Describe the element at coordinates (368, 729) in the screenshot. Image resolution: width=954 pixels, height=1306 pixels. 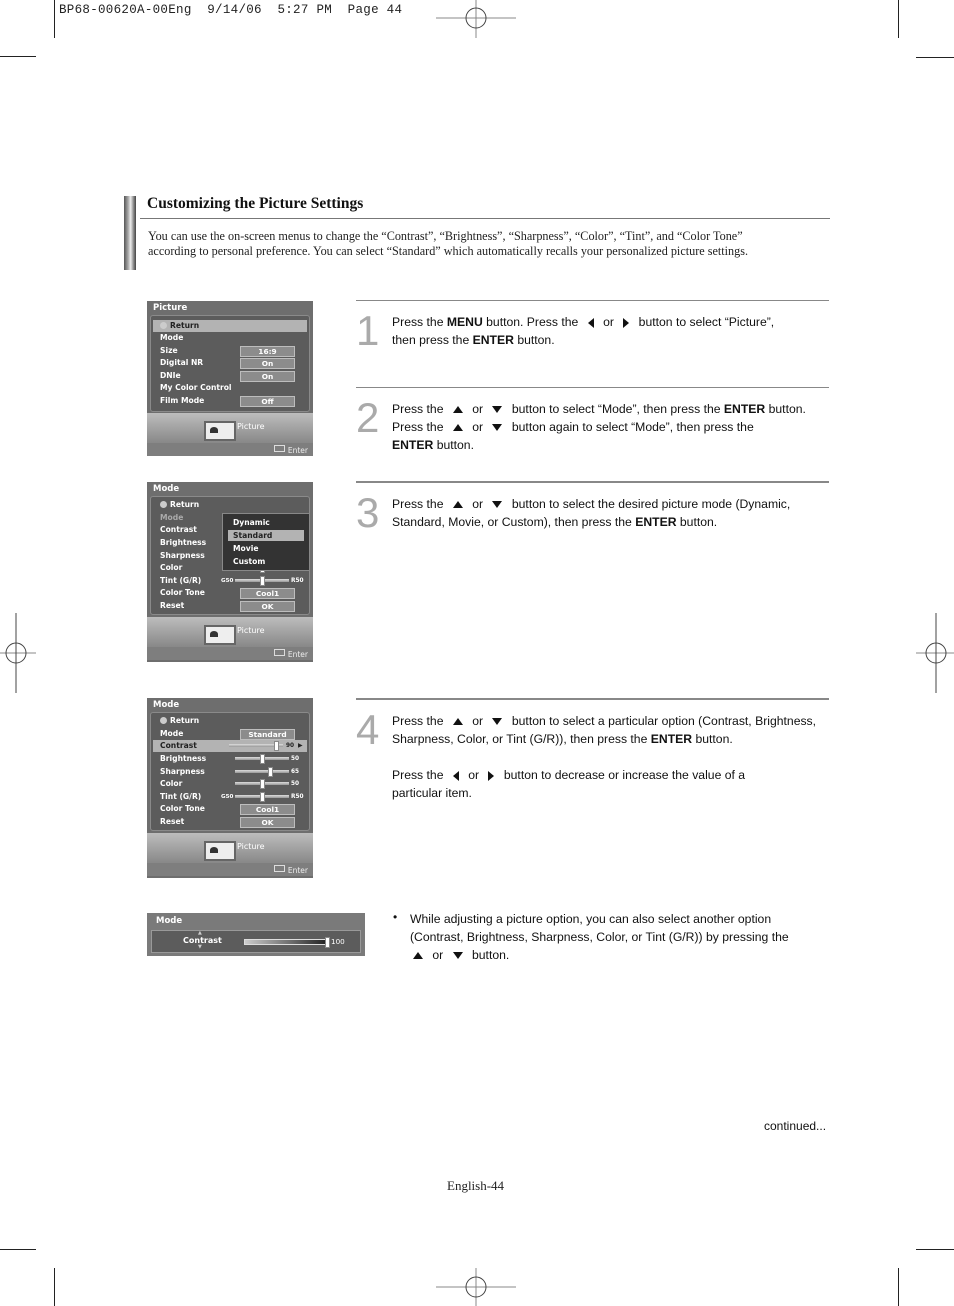
I see `step-number: 4` at that location.